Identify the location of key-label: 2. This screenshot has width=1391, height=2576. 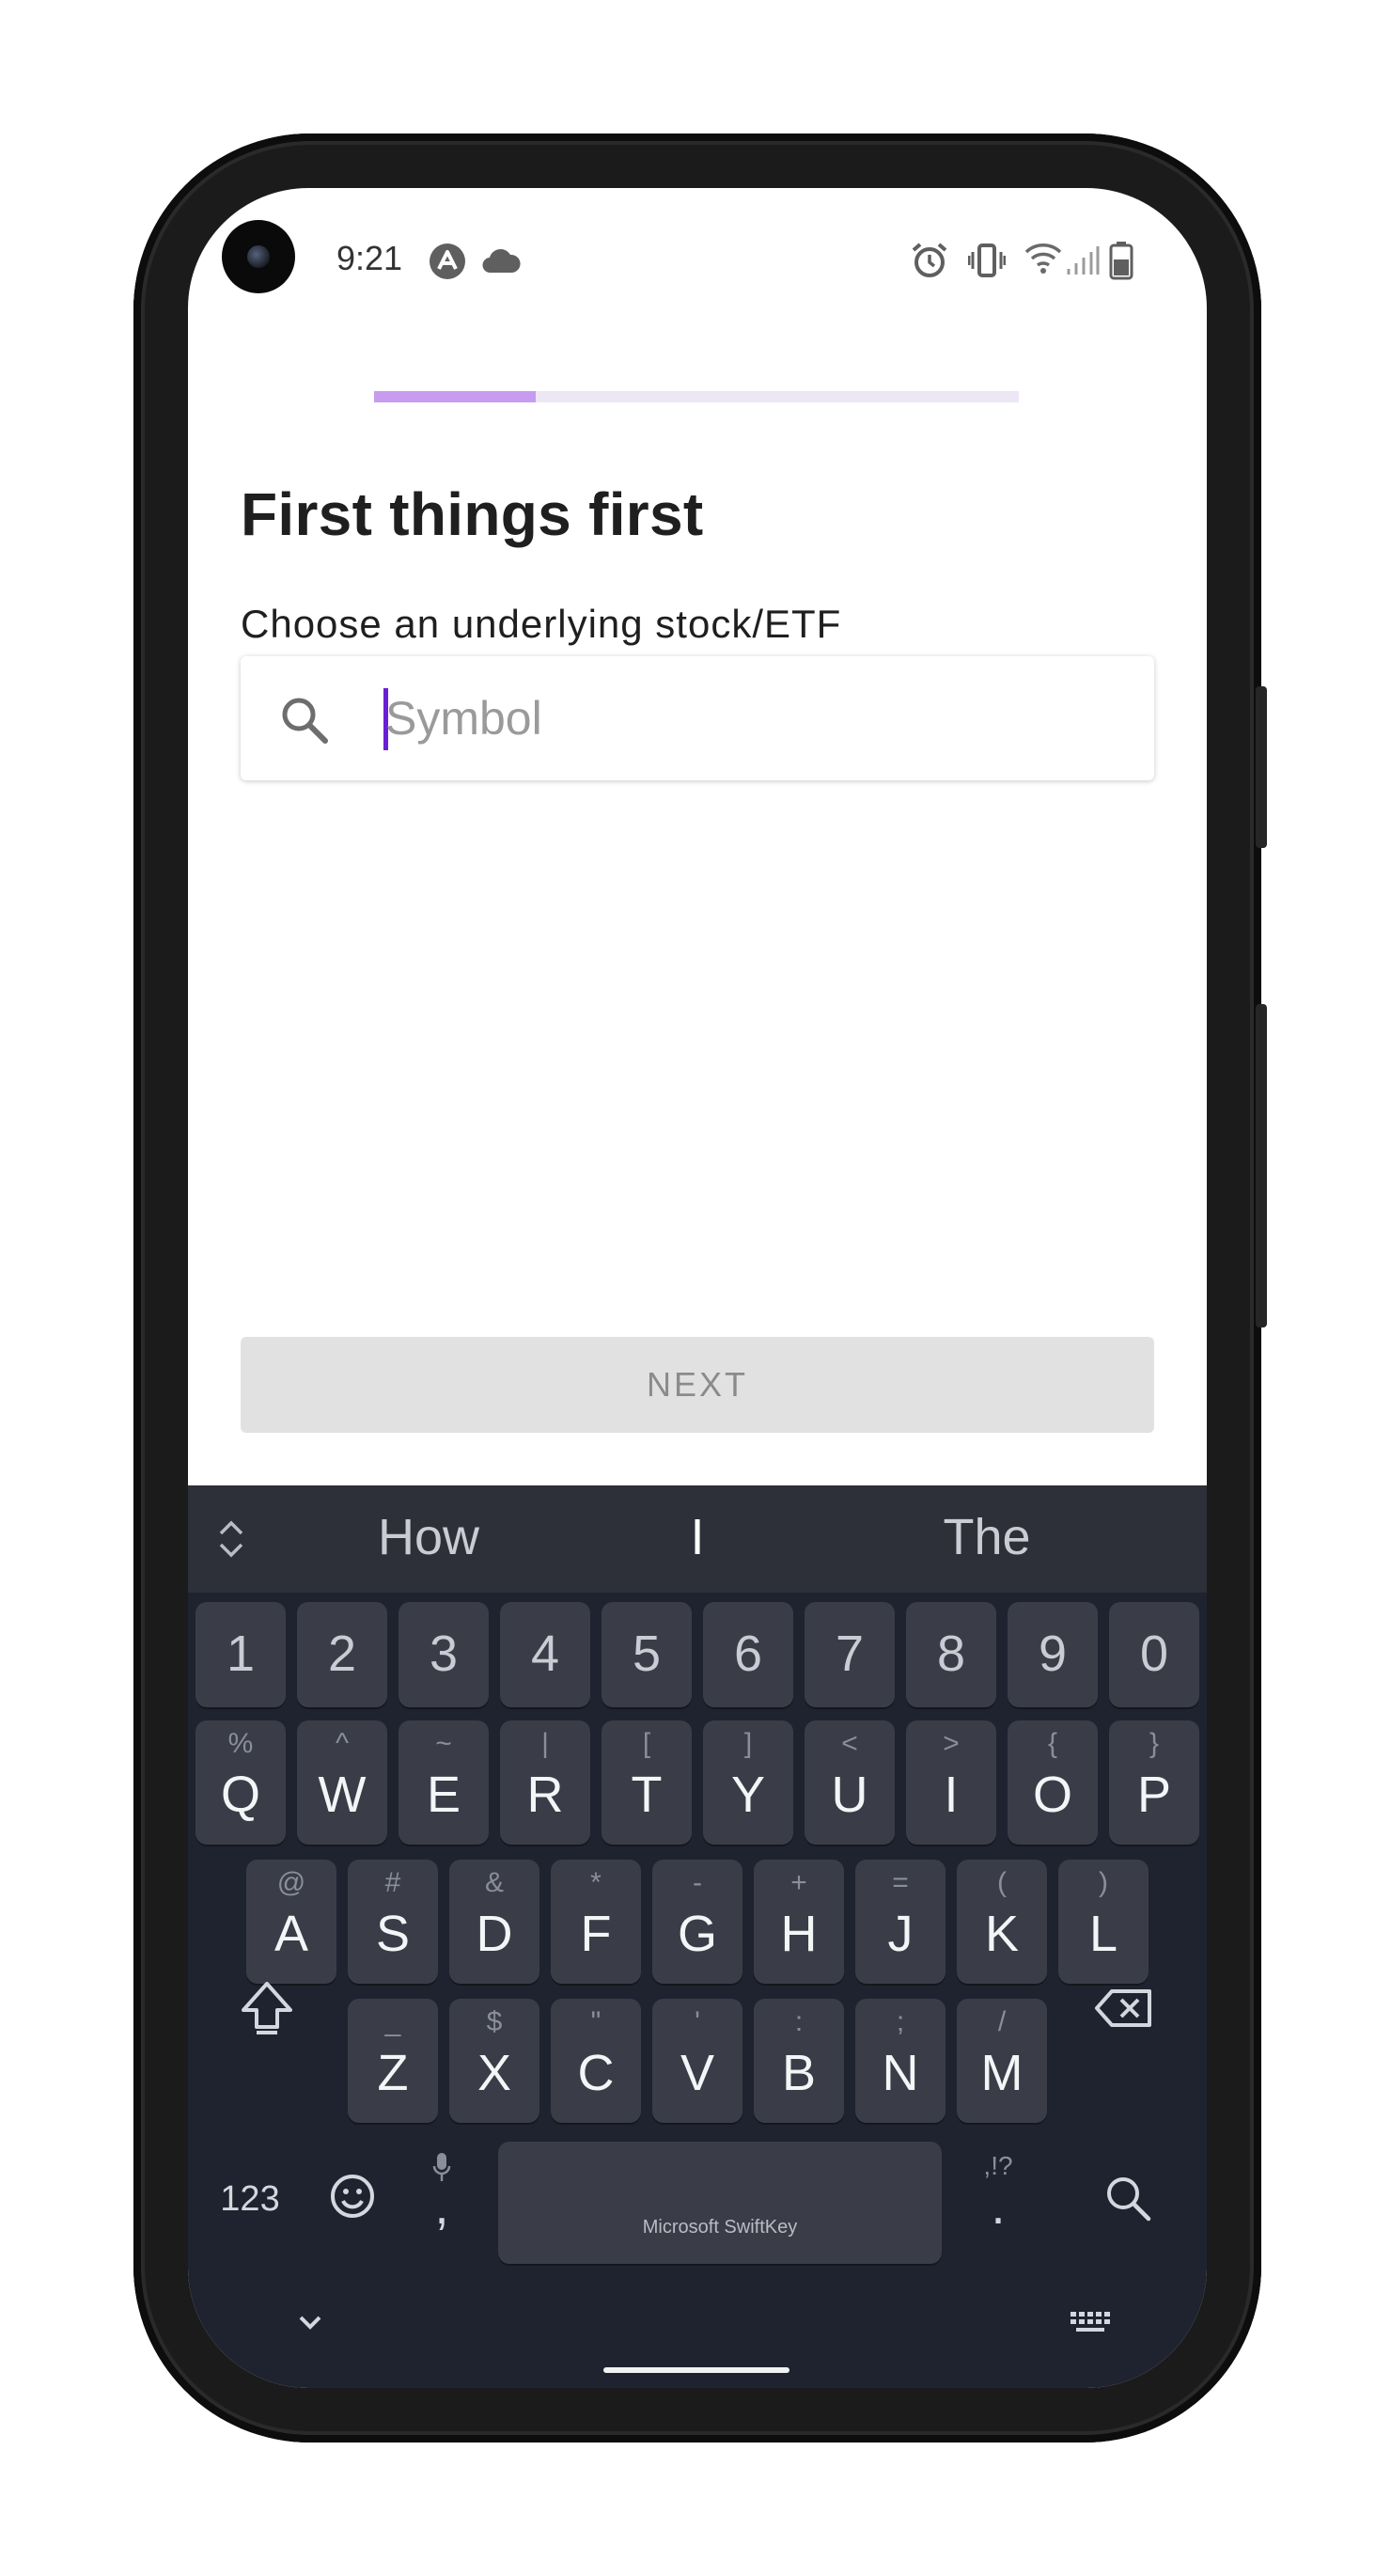
(342, 1654).